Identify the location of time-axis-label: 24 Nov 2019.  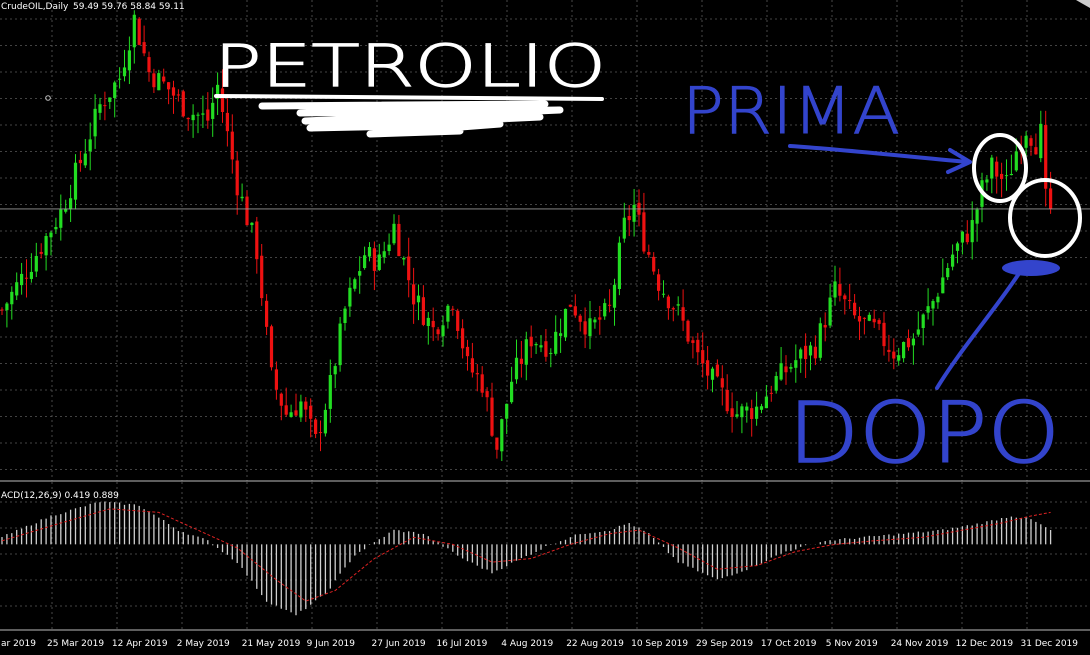
(920, 644).